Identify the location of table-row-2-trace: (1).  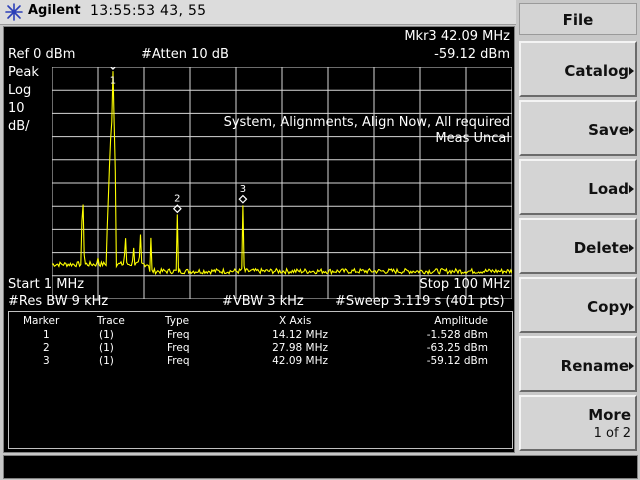
(106, 348).